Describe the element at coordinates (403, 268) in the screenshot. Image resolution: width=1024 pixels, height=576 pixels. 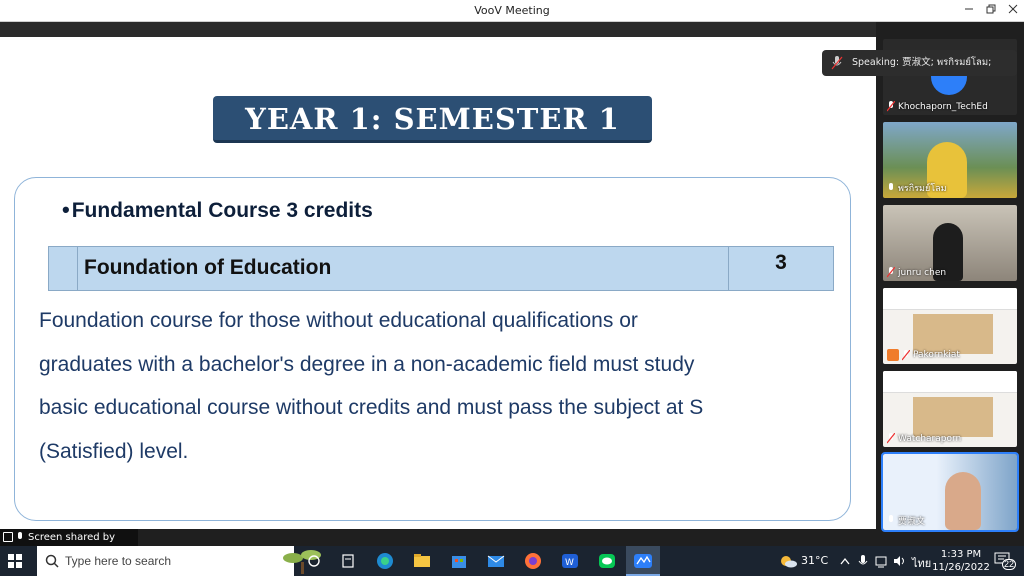
I see `course-name: Foundation of Education` at that location.